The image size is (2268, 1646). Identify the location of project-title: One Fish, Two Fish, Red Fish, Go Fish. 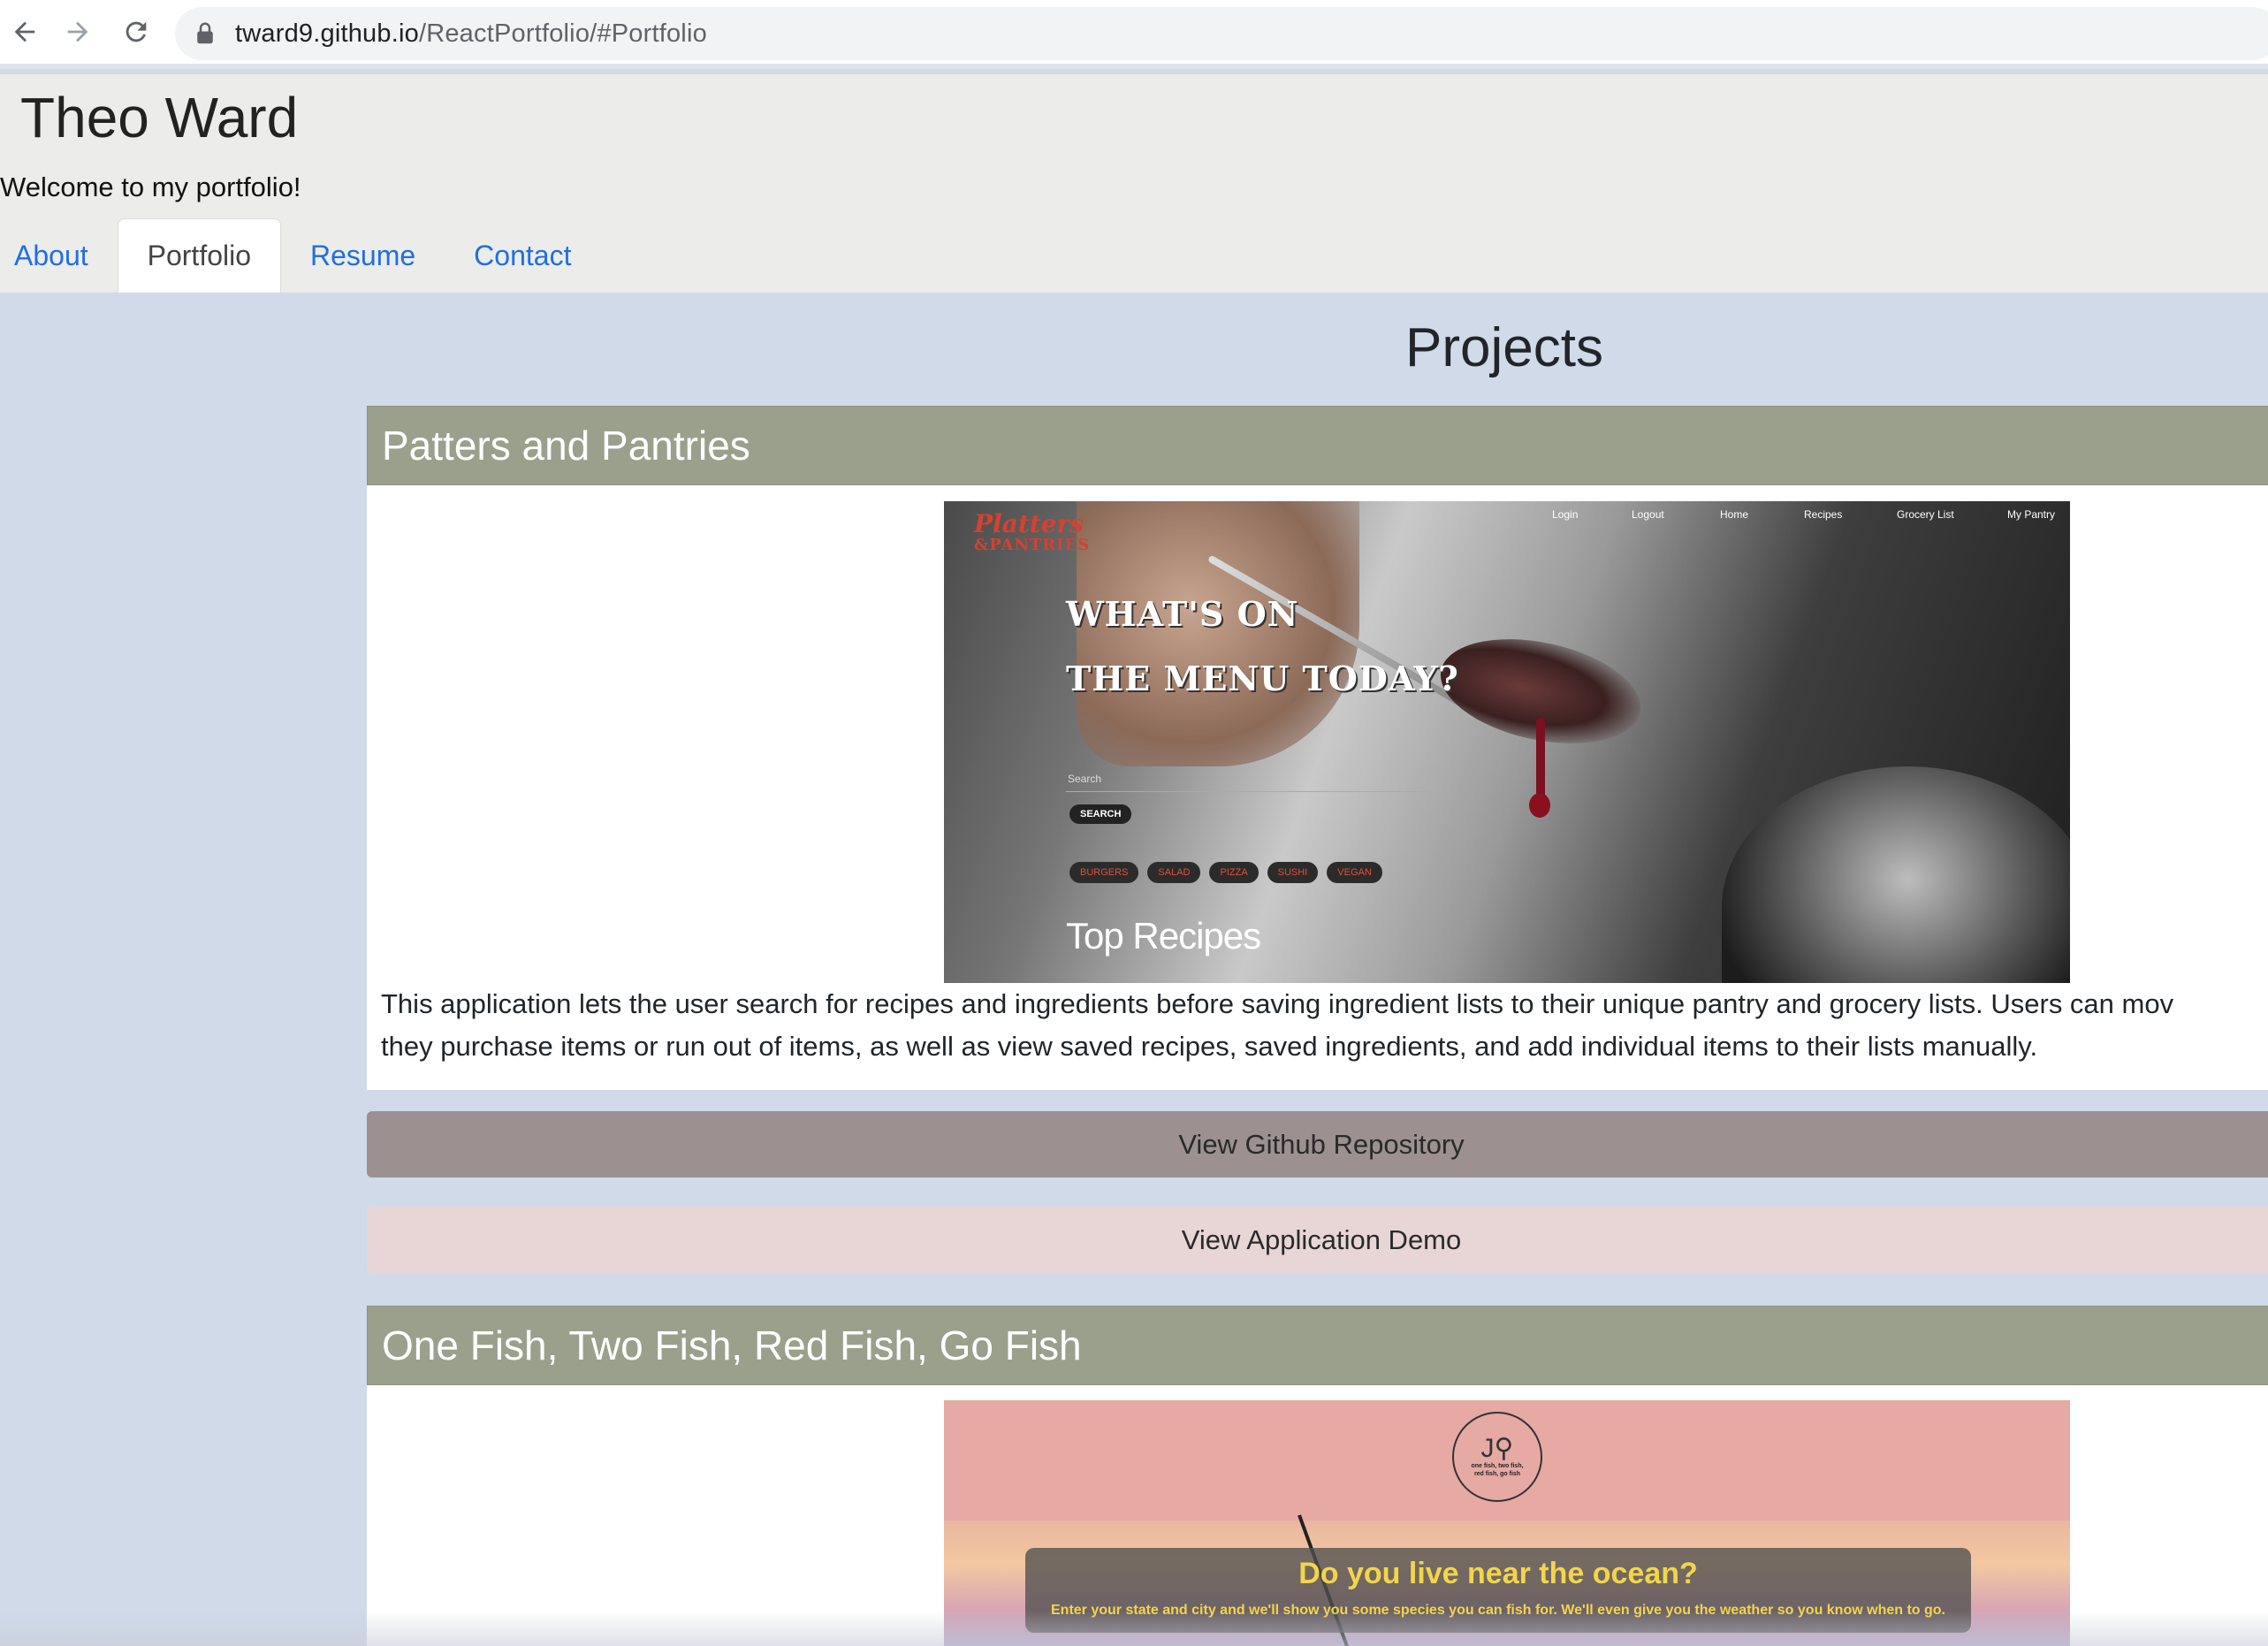
(732, 1345).